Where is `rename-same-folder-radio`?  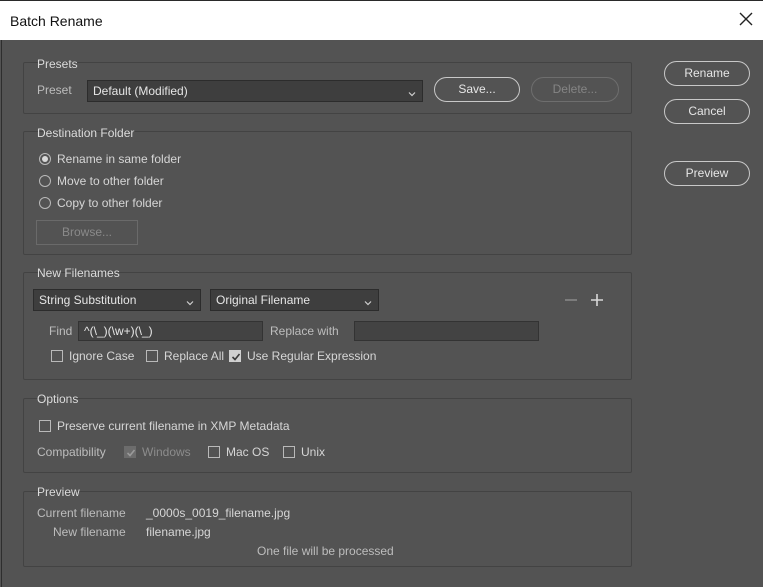
rename-same-folder-radio is located at coordinates (45, 159).